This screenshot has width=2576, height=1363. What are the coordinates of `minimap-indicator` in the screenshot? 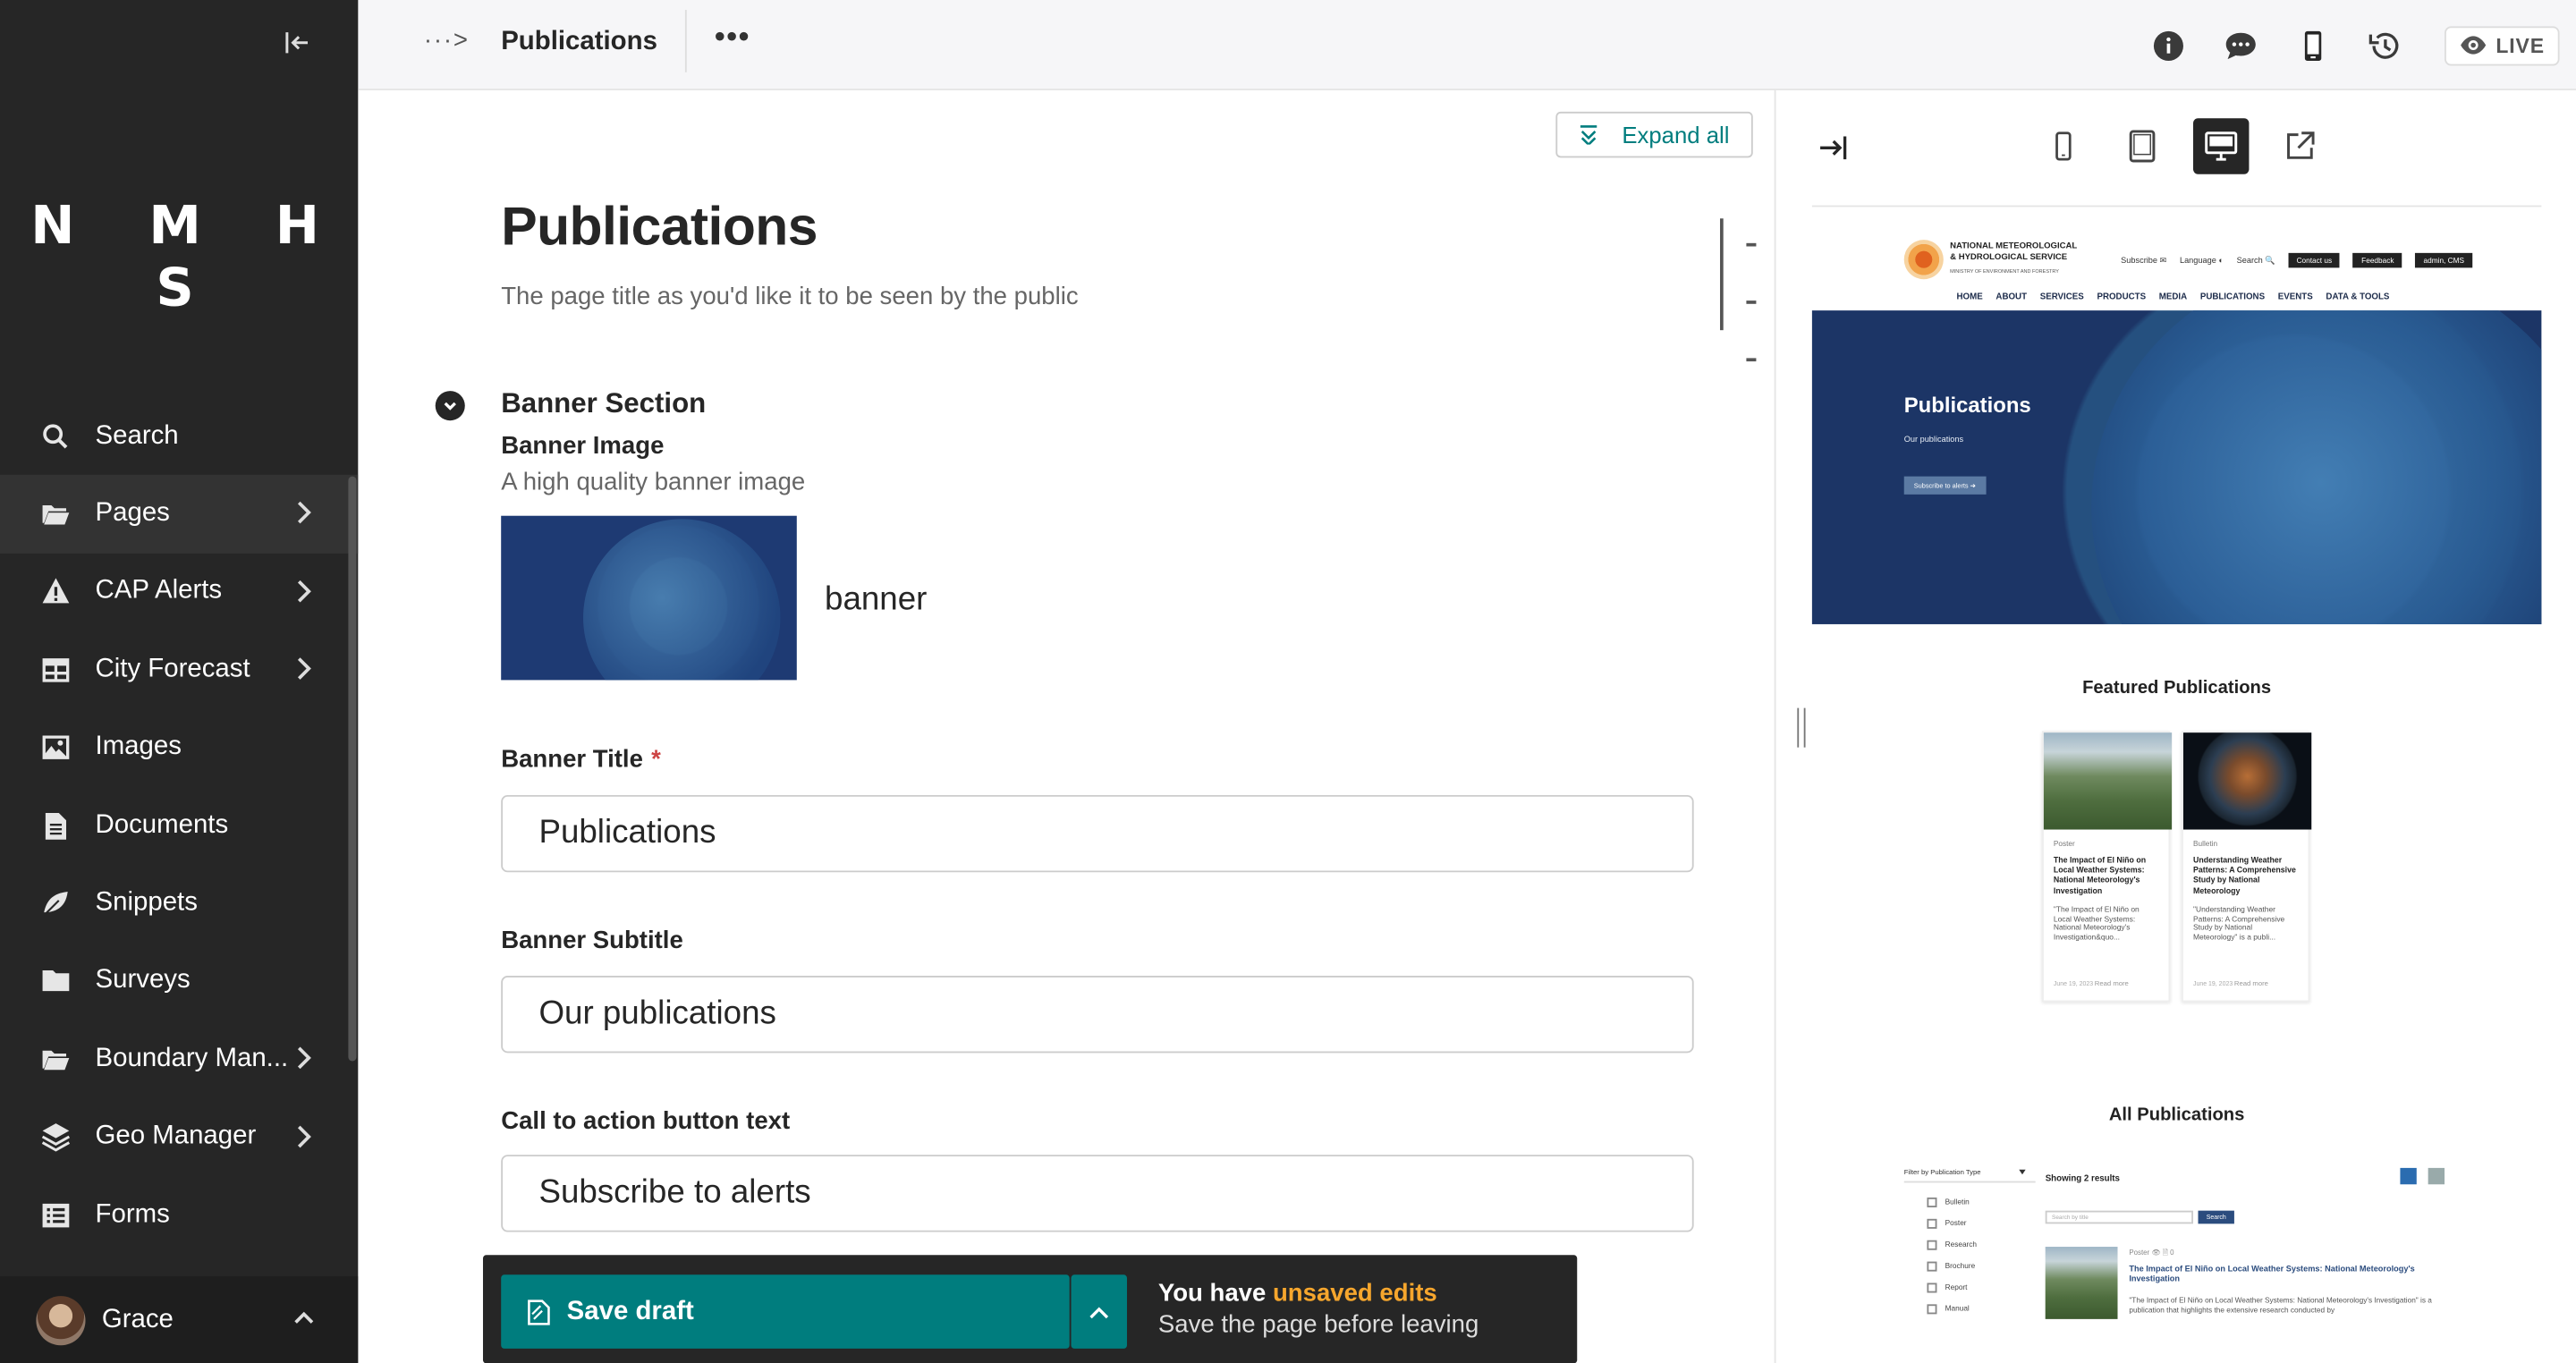 It's located at (1722, 275).